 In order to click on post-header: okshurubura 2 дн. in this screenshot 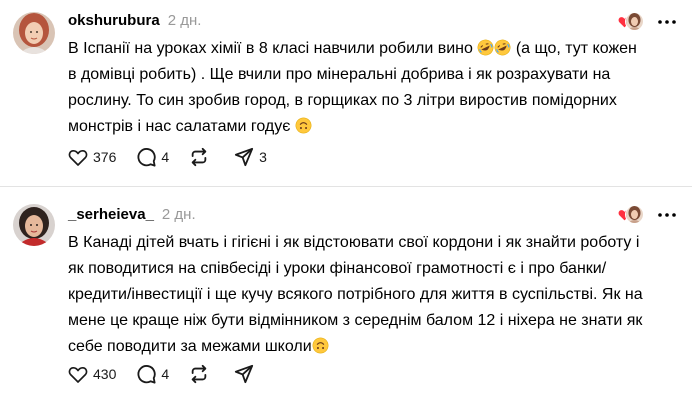, I will do `click(372, 20)`.